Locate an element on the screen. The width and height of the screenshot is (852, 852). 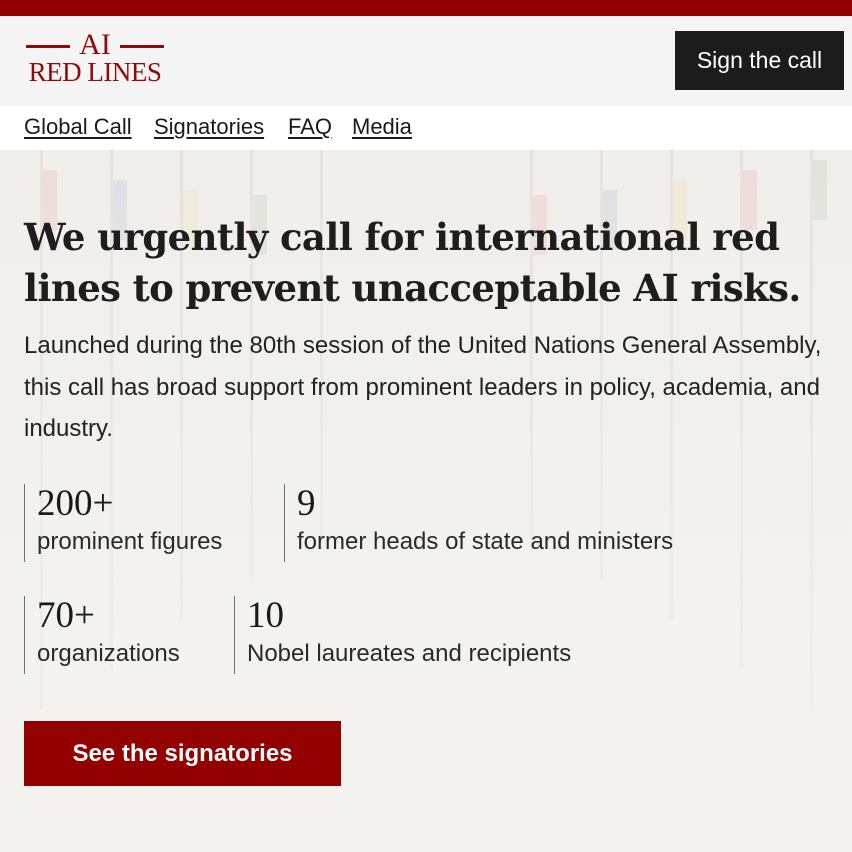
stat-number: 70+ is located at coordinates (66, 615).